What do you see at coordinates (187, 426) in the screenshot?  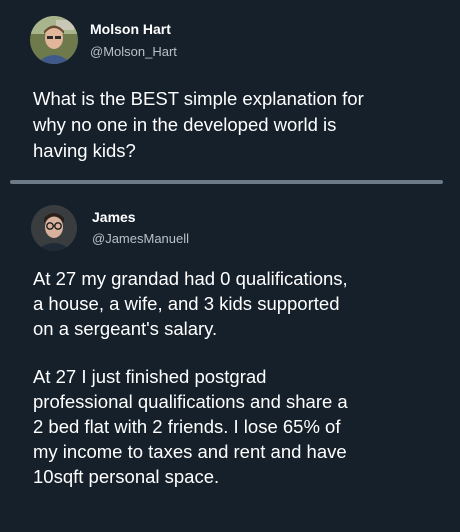 I see `tweet-text-line: 2 bed flat with 2 friends. I lose 65% of` at bounding box center [187, 426].